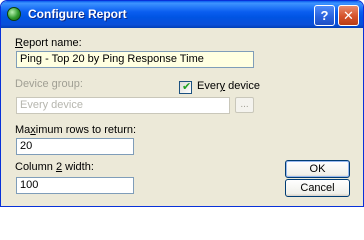  What do you see at coordinates (317, 188) in the screenshot?
I see `cancel-button: Cancel` at bounding box center [317, 188].